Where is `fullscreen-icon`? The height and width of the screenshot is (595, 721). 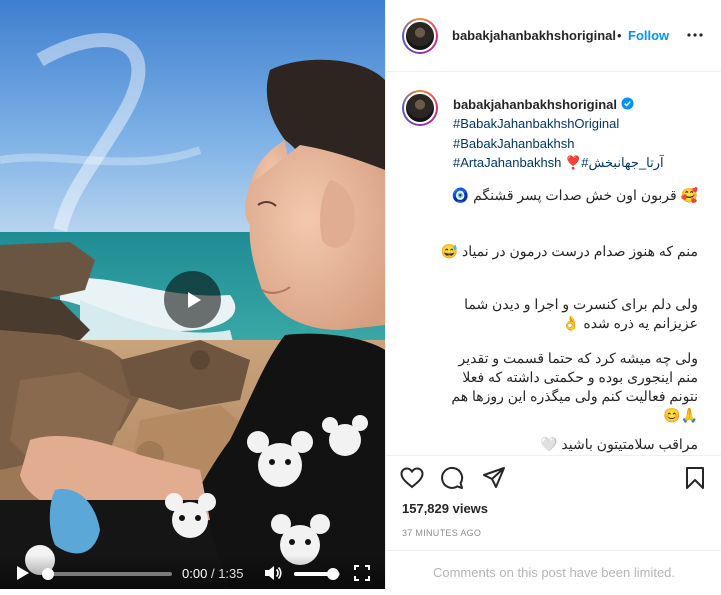
fullscreen-icon is located at coordinates (362, 573).